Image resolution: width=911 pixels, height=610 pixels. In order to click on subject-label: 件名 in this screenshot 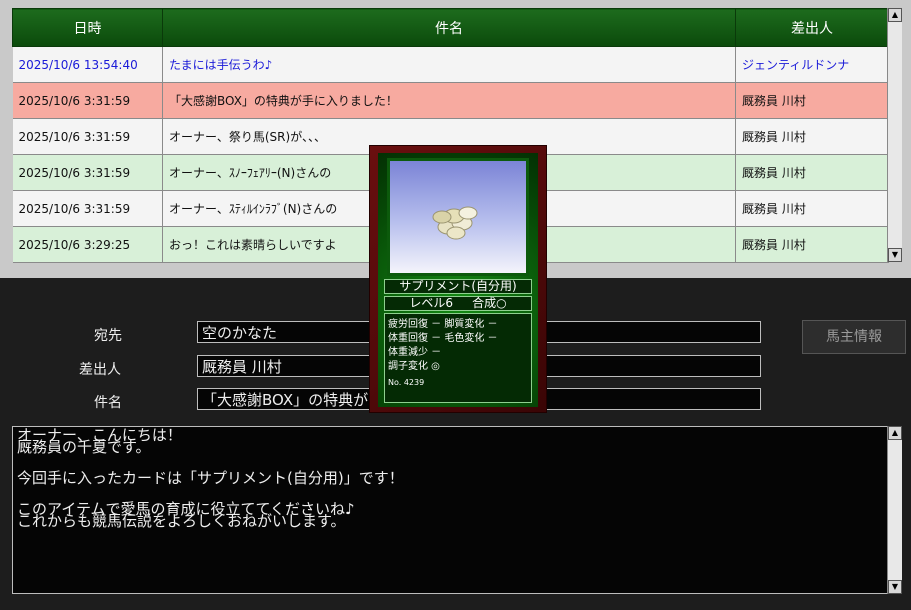, I will do `click(108, 403)`.